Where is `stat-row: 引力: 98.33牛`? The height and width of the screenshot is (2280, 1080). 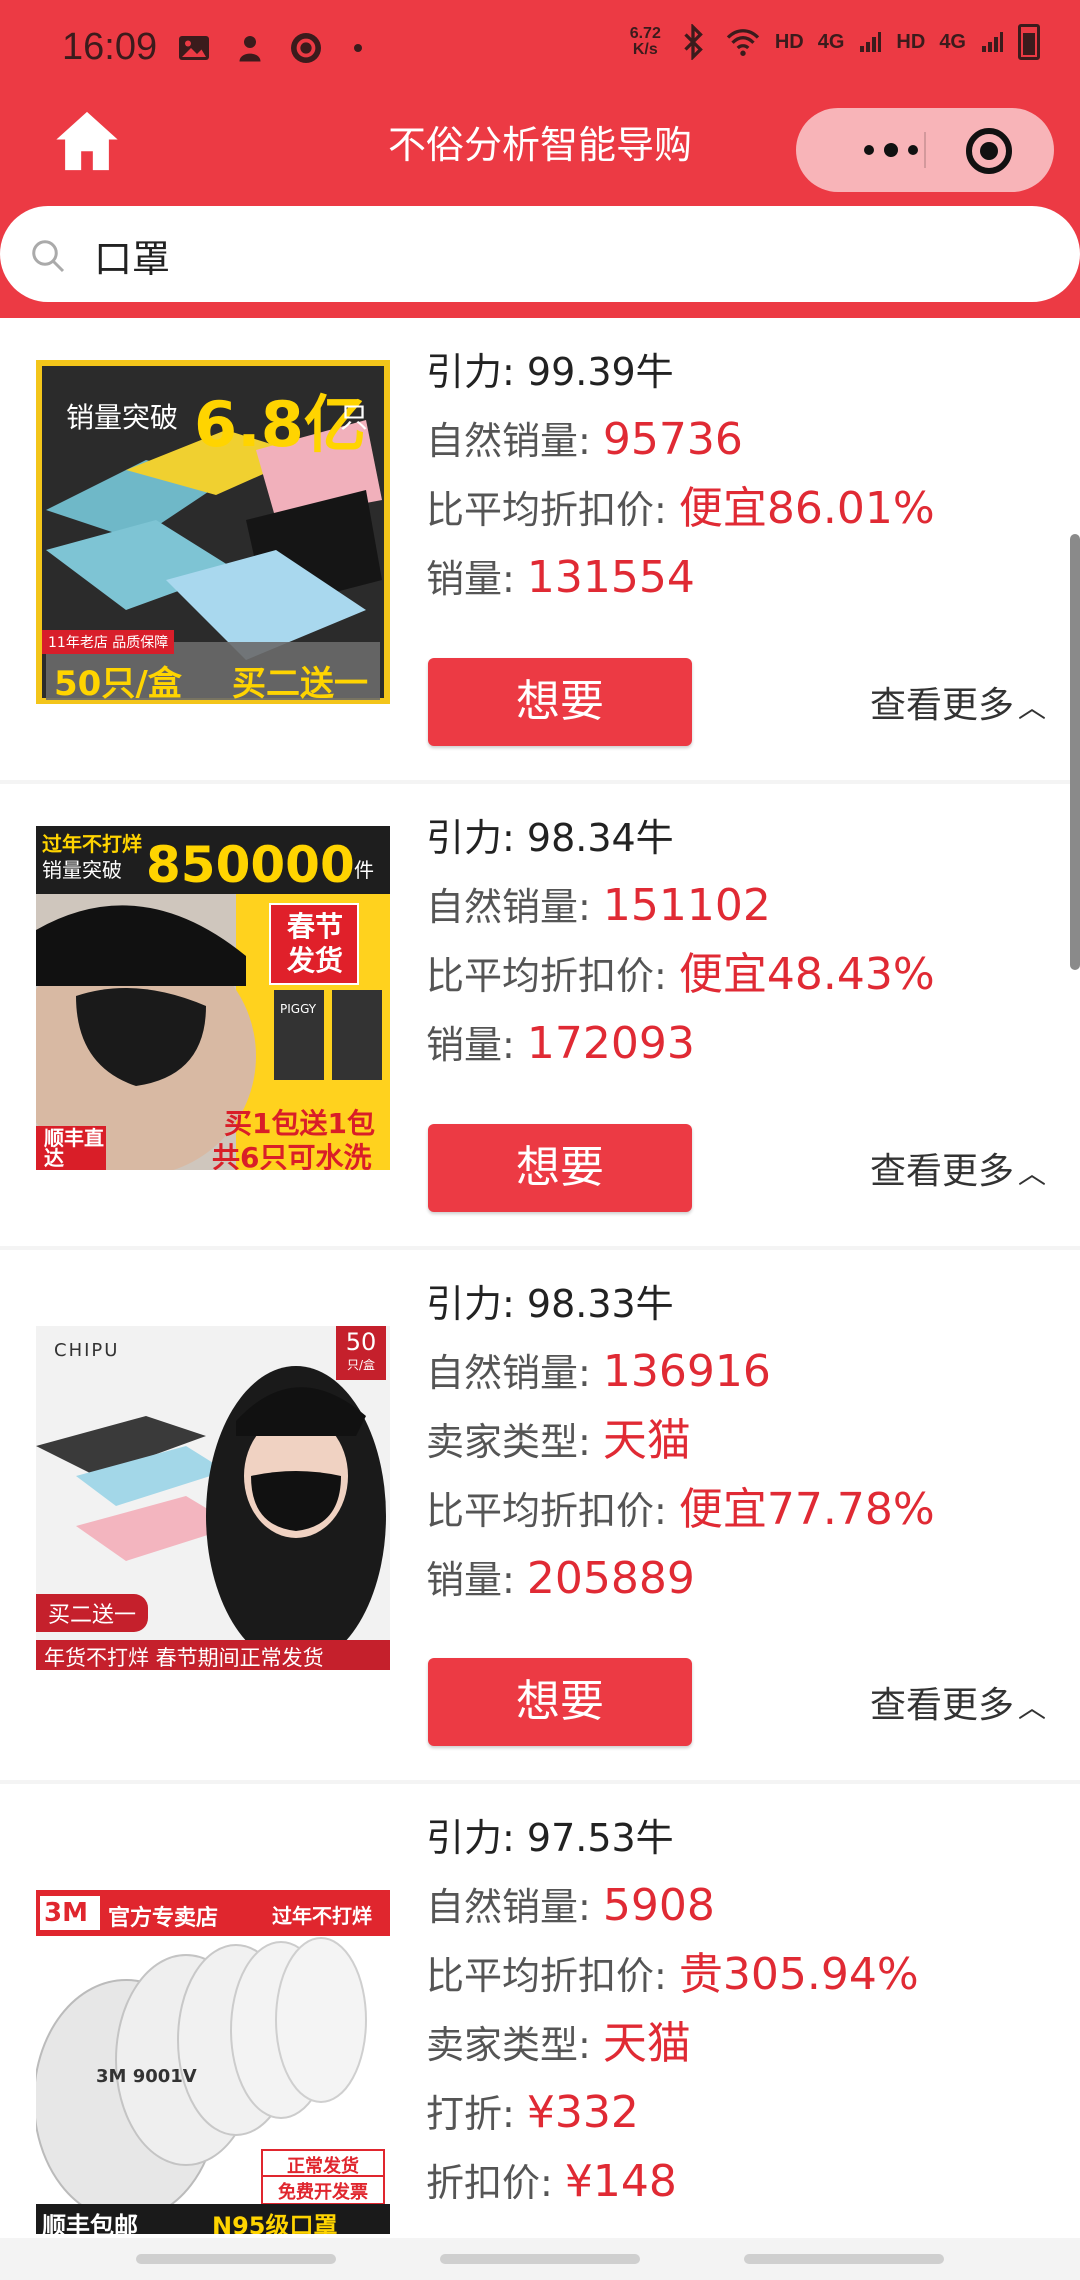 stat-row: 引力: 98.33牛 is located at coordinates (680, 1304).